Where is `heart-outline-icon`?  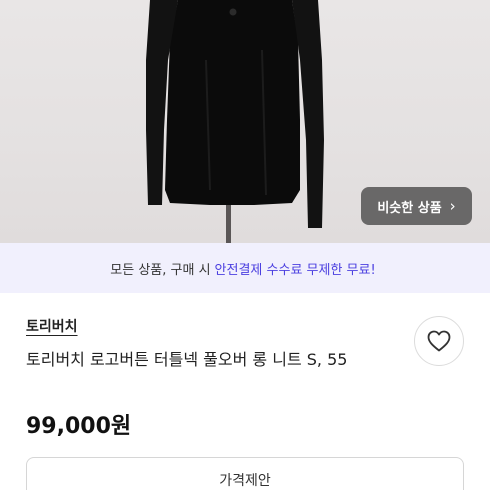 heart-outline-icon is located at coordinates (439, 341).